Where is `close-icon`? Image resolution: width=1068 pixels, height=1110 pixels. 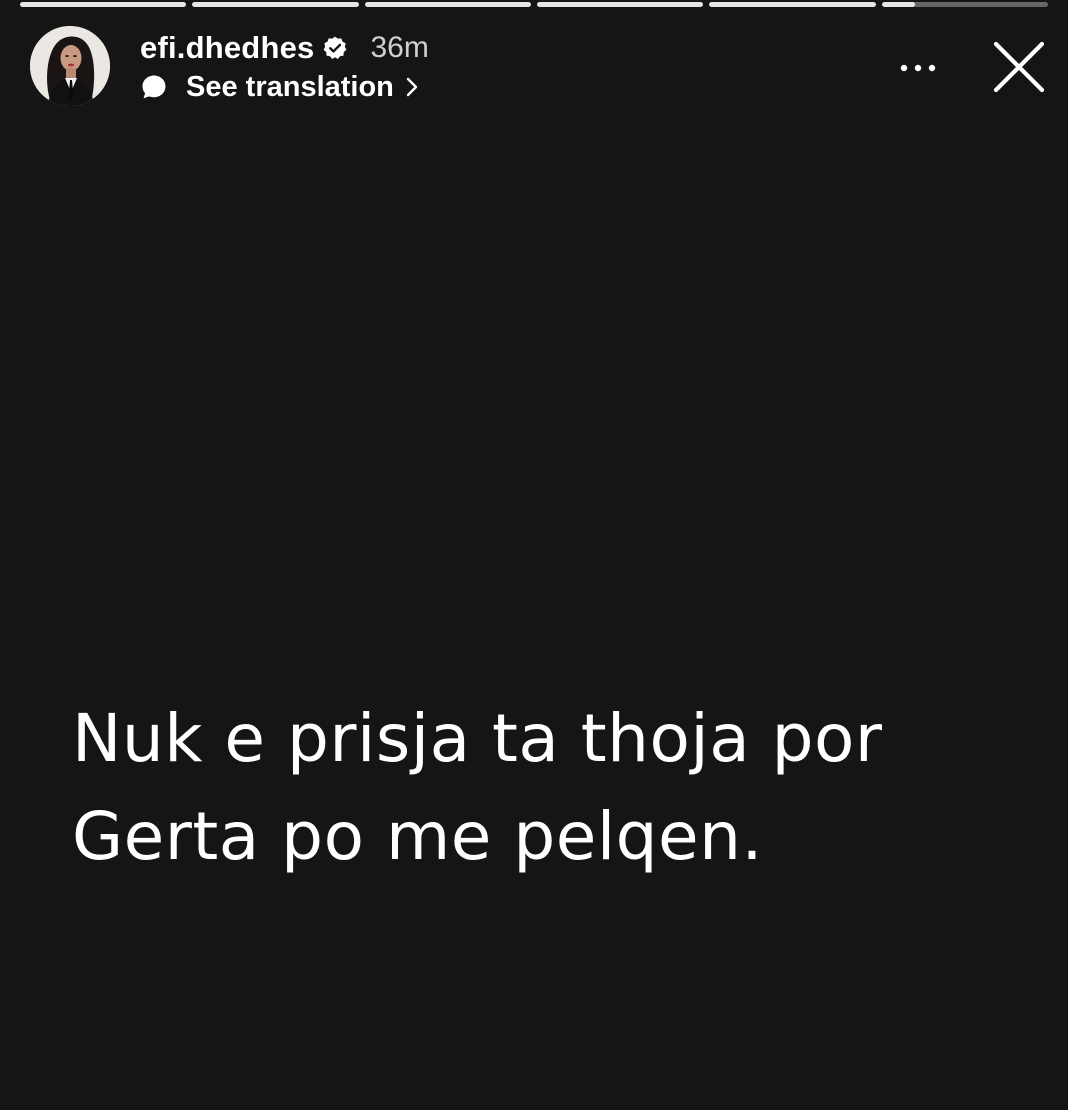
close-icon is located at coordinates (1019, 67).